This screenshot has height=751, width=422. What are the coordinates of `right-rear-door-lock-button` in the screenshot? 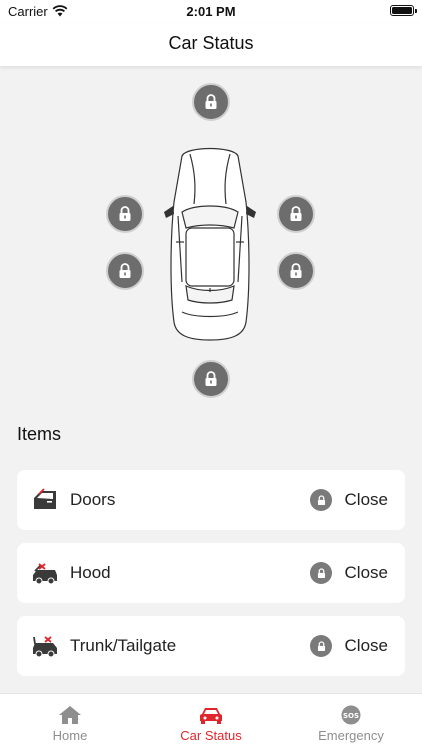 It's located at (296, 271).